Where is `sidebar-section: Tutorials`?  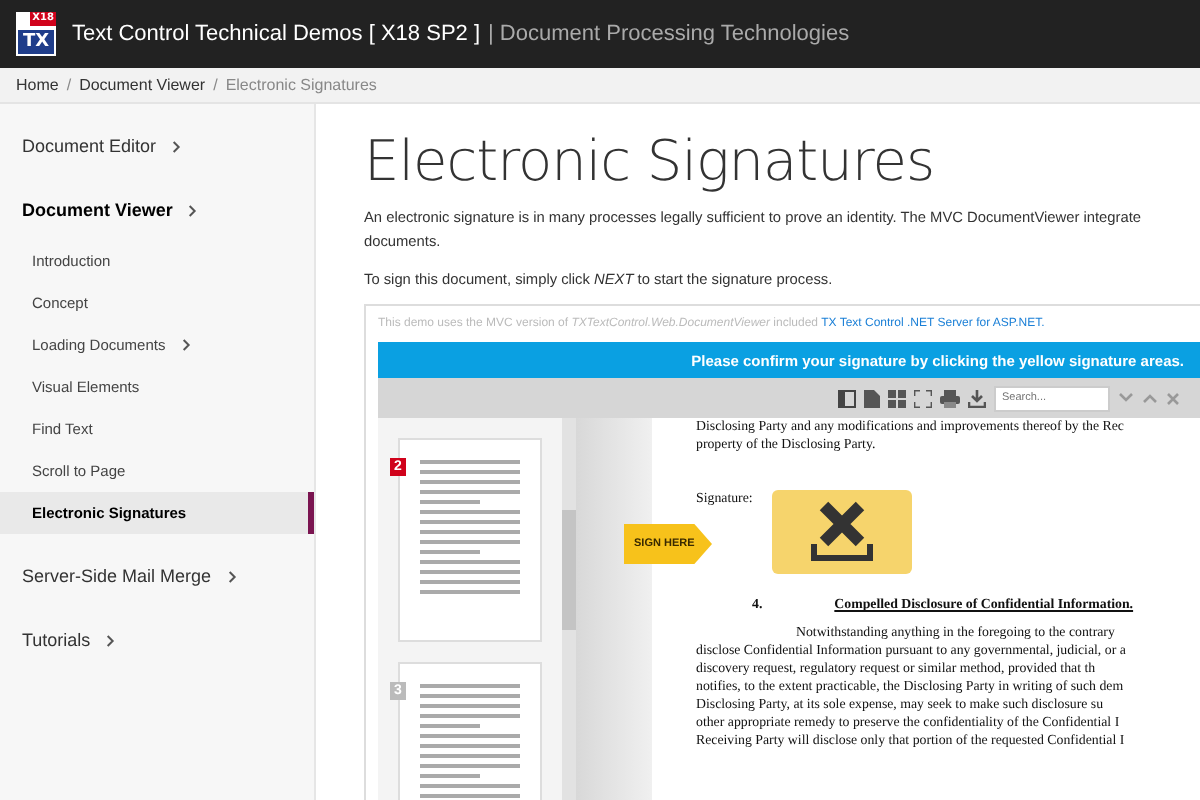
sidebar-section: Tutorials is located at coordinates (157, 640).